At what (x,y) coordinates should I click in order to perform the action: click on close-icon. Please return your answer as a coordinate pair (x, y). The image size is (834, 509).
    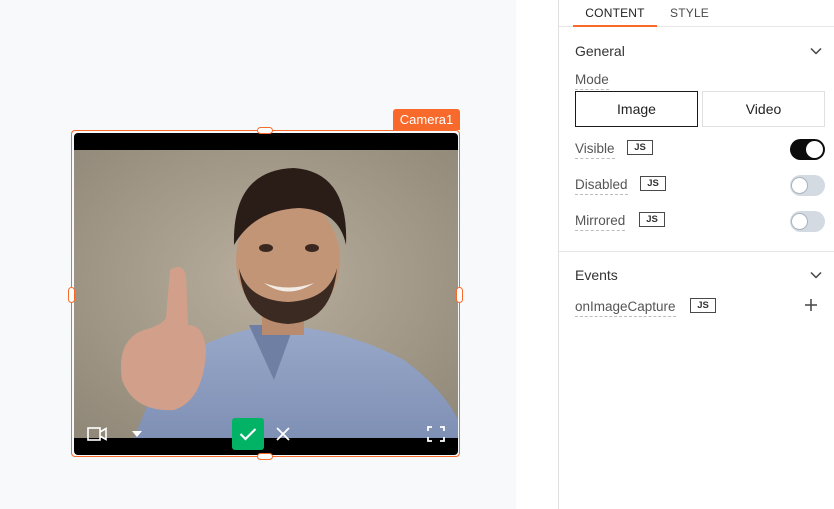
    Looking at the image, I should click on (283, 434).